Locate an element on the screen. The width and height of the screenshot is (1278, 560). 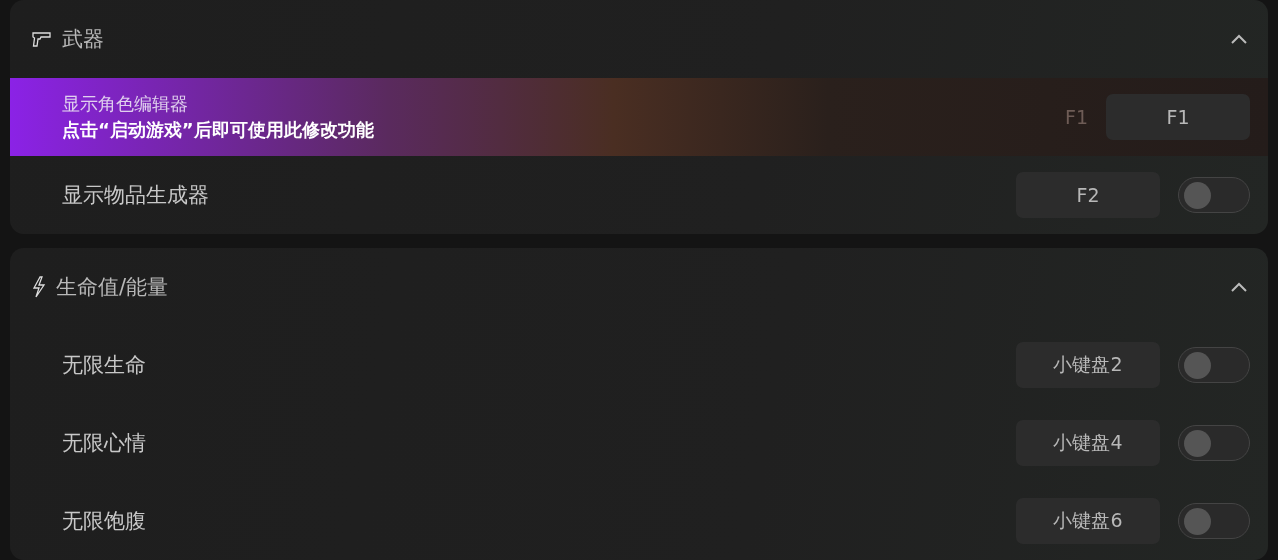
faded-hotkey-text: F1 is located at coordinates (1076, 117).